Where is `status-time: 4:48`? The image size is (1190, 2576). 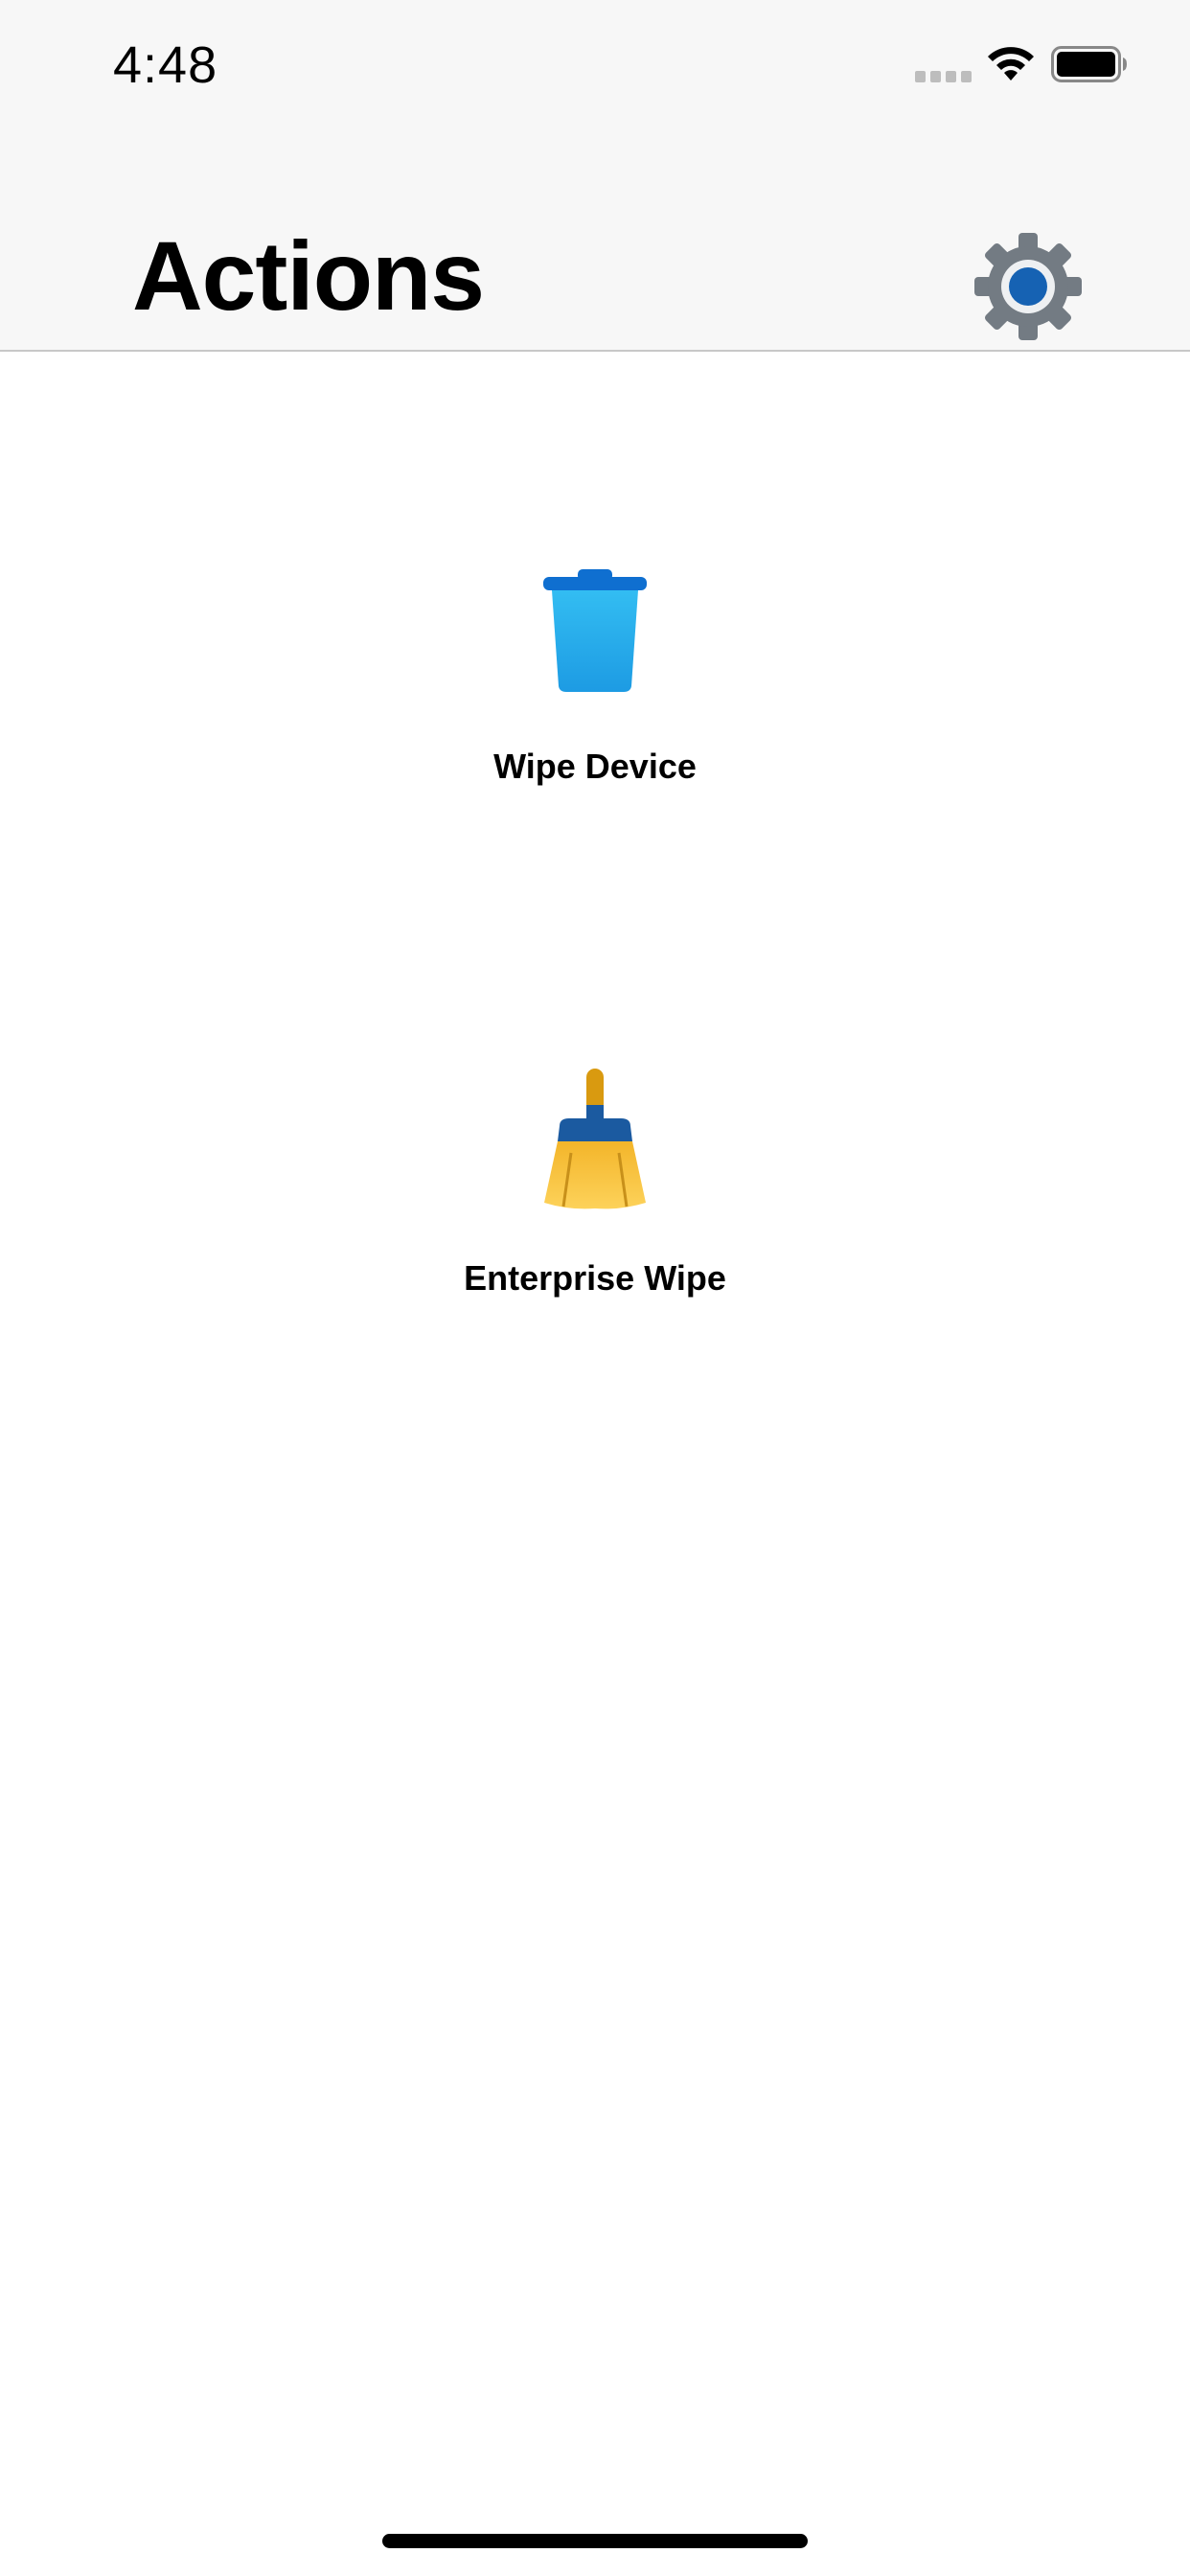
status-time: 4:48 is located at coordinates (166, 65).